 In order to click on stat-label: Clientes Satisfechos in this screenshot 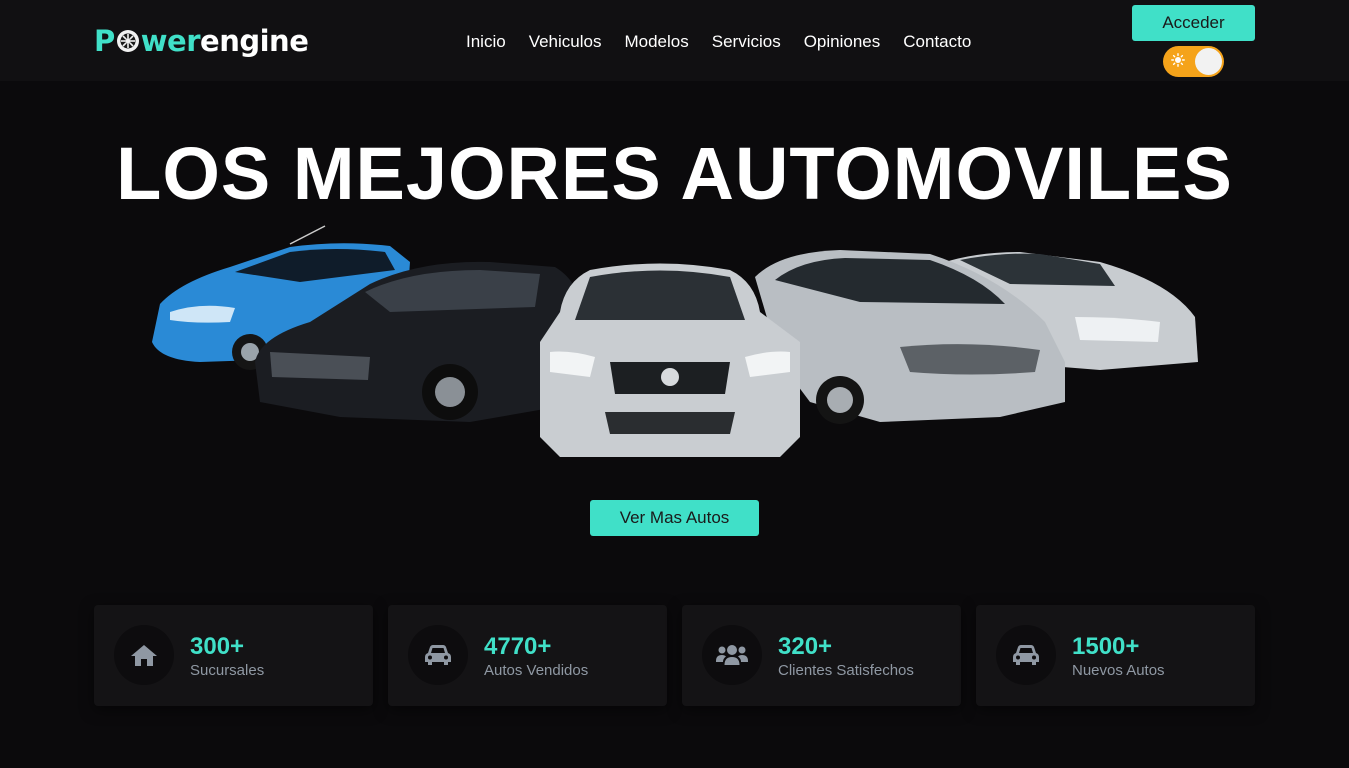, I will do `click(846, 670)`.